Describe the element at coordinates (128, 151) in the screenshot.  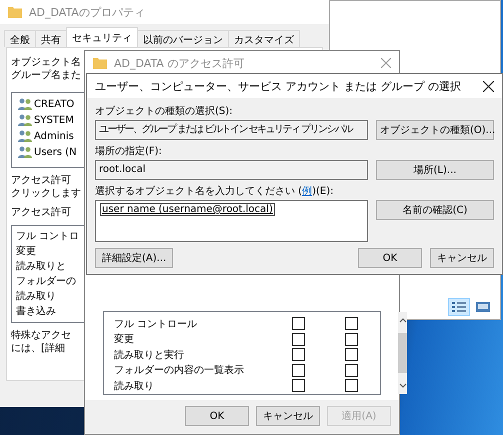
I see `field-label: 場所の指定(F):` at that location.